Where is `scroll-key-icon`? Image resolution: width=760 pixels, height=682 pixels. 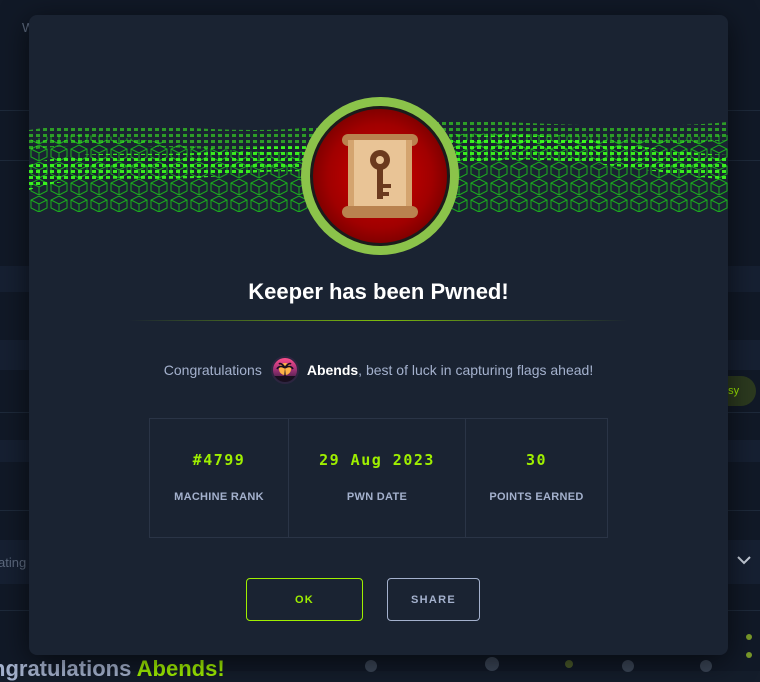
scroll-key-icon is located at coordinates (380, 176).